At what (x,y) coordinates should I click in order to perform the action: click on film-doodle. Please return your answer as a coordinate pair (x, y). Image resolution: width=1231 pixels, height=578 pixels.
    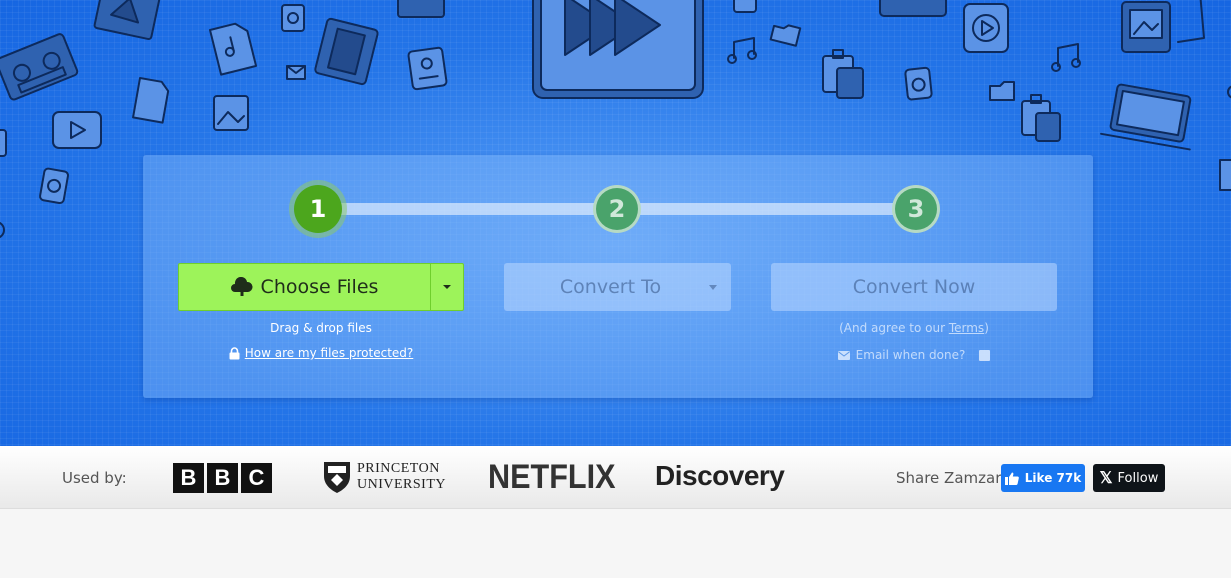
    Looking at the image, I should click on (346, 51).